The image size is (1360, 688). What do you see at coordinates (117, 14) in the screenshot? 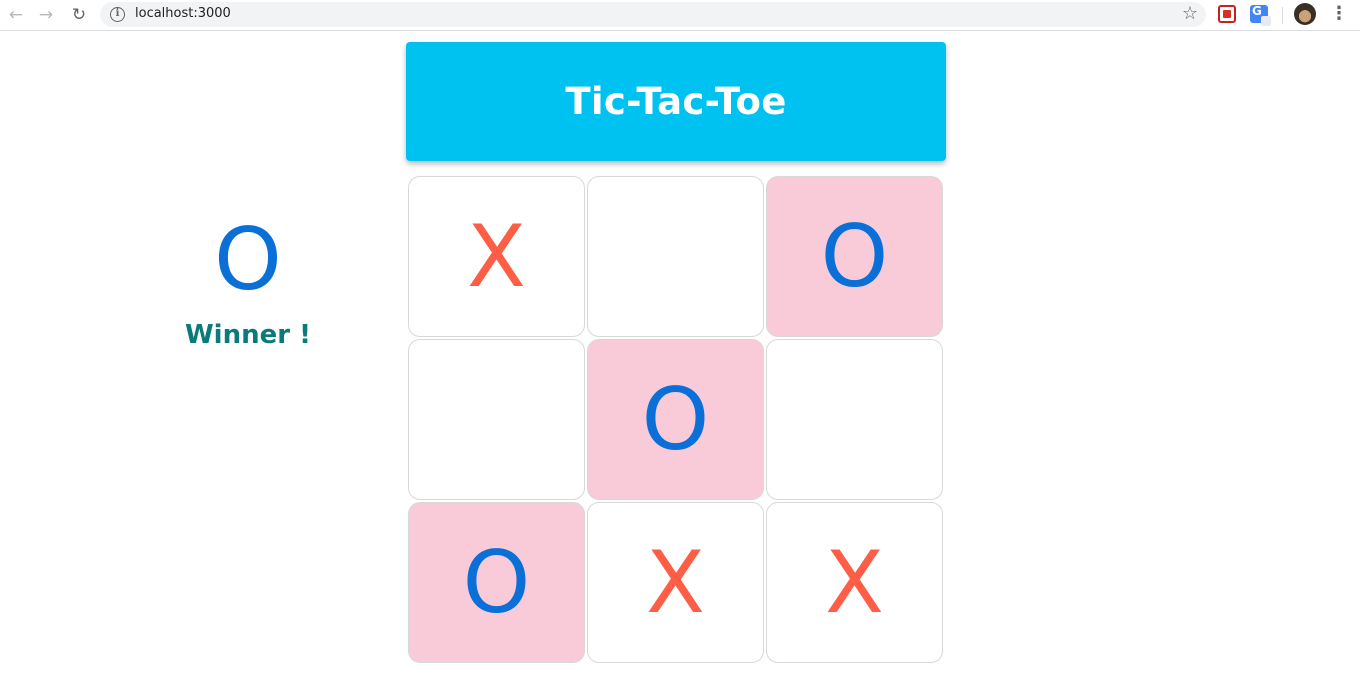
I see `info-icon: i` at bounding box center [117, 14].